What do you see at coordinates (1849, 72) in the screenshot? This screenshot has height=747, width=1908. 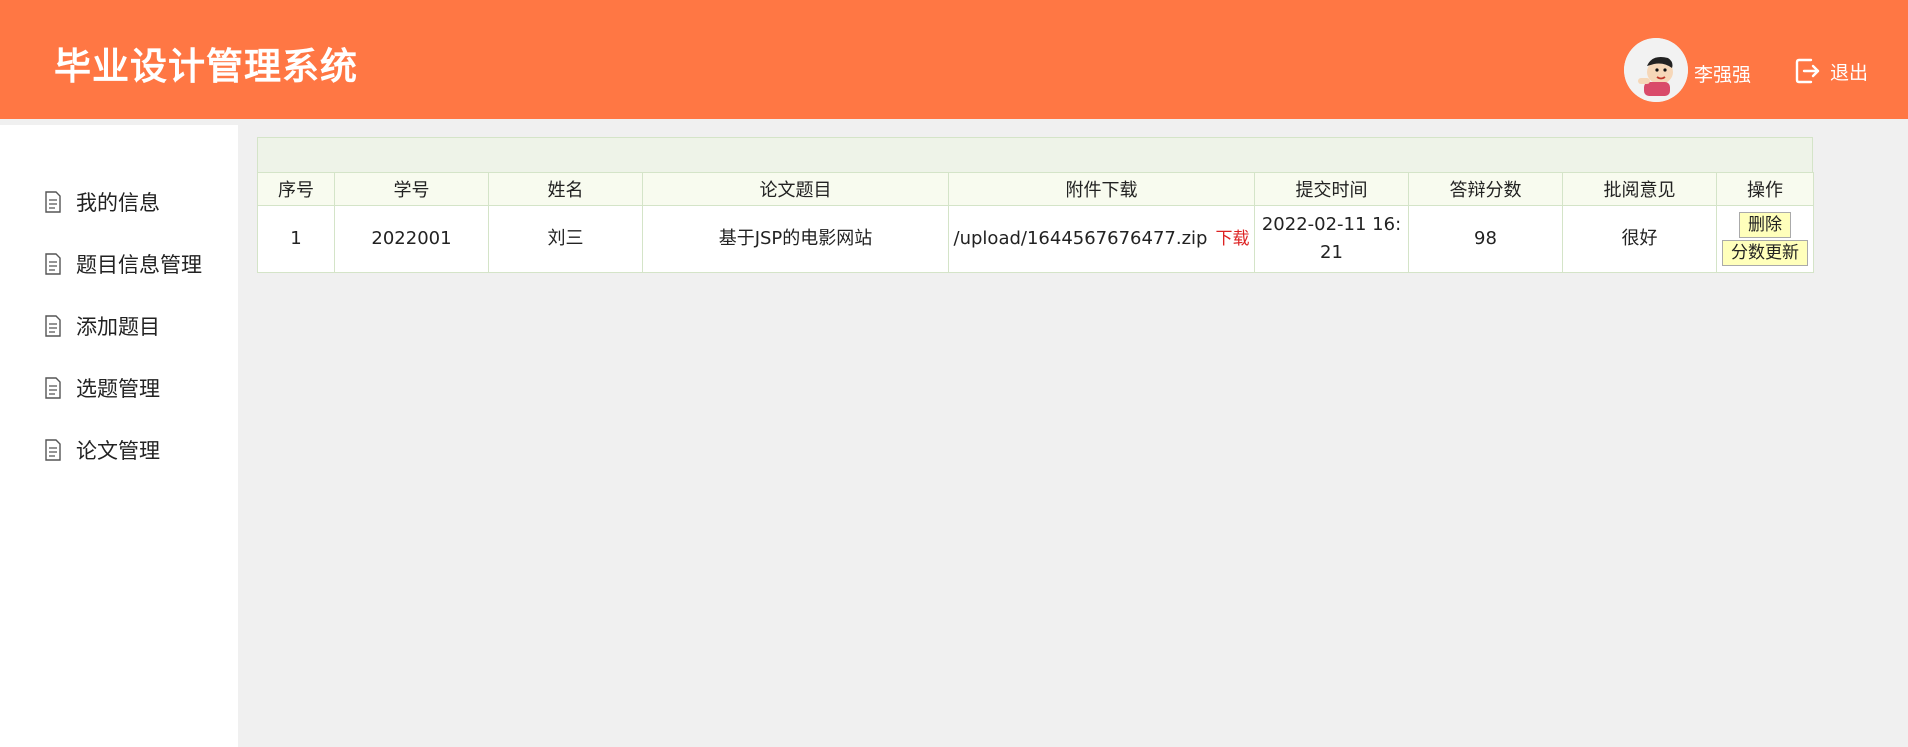 I see `logout-label: 退出` at bounding box center [1849, 72].